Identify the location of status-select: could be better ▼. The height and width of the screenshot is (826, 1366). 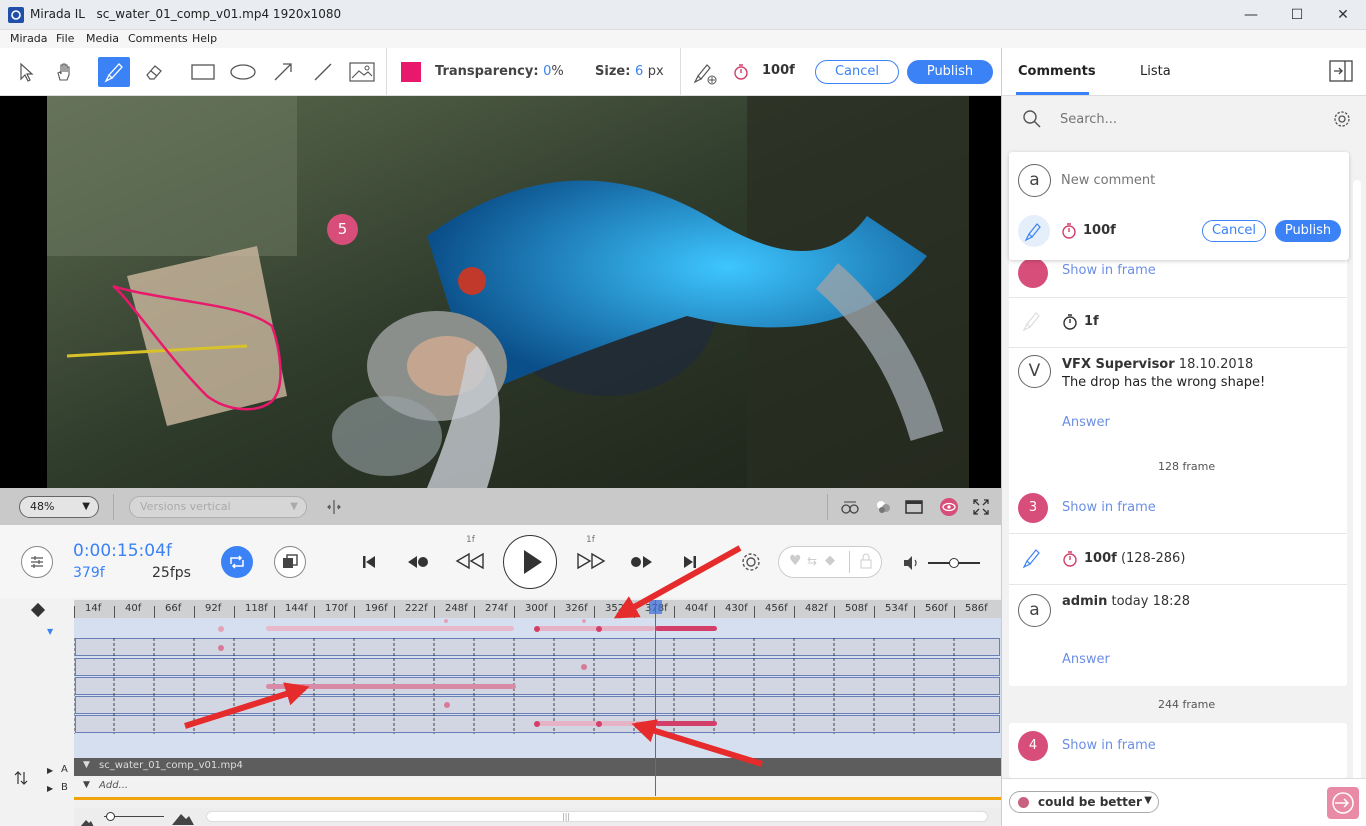
(1084, 802).